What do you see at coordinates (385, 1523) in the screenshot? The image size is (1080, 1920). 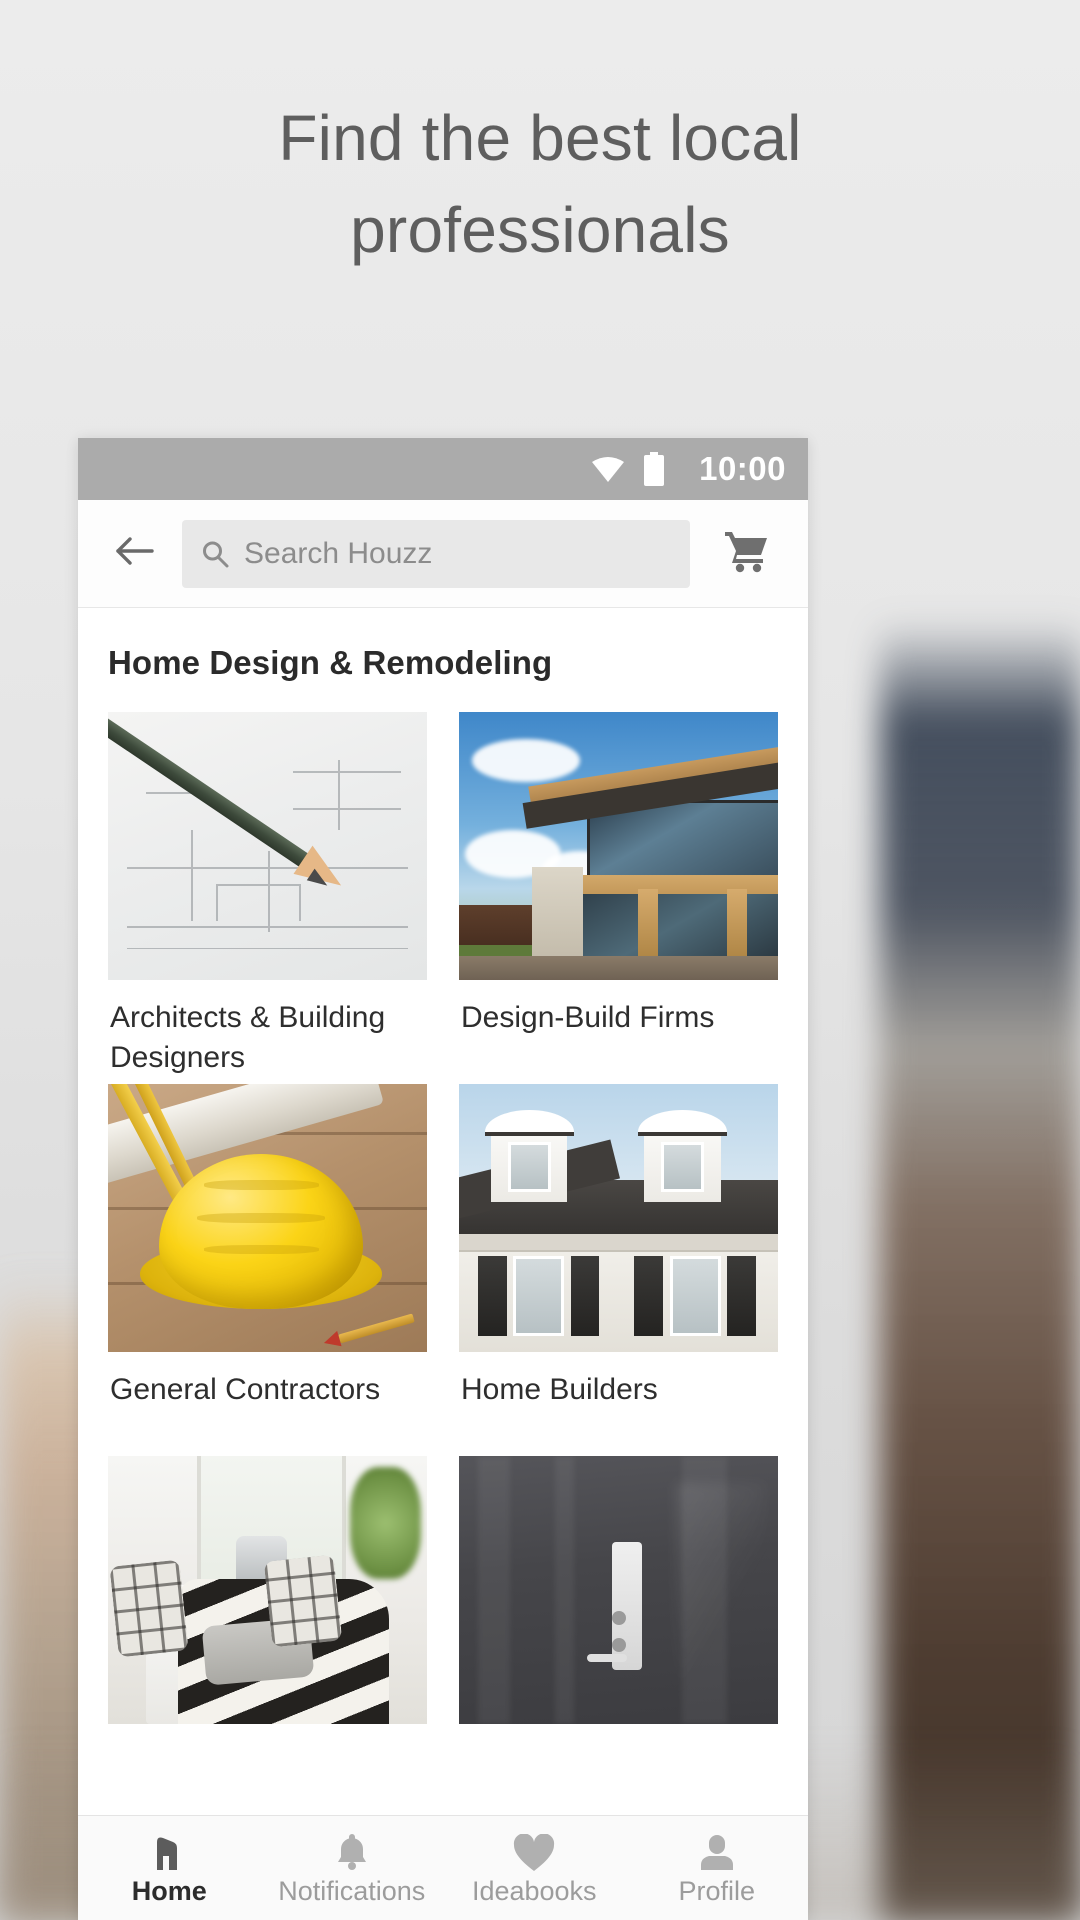 I see `foliage-shape` at bounding box center [385, 1523].